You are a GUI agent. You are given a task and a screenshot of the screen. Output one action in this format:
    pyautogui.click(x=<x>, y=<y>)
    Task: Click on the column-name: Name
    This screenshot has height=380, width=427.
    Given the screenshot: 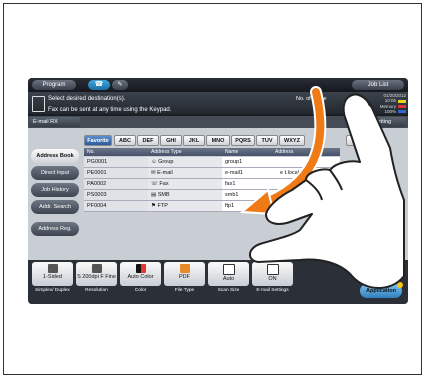 What is the action you would take?
    pyautogui.click(x=247, y=152)
    